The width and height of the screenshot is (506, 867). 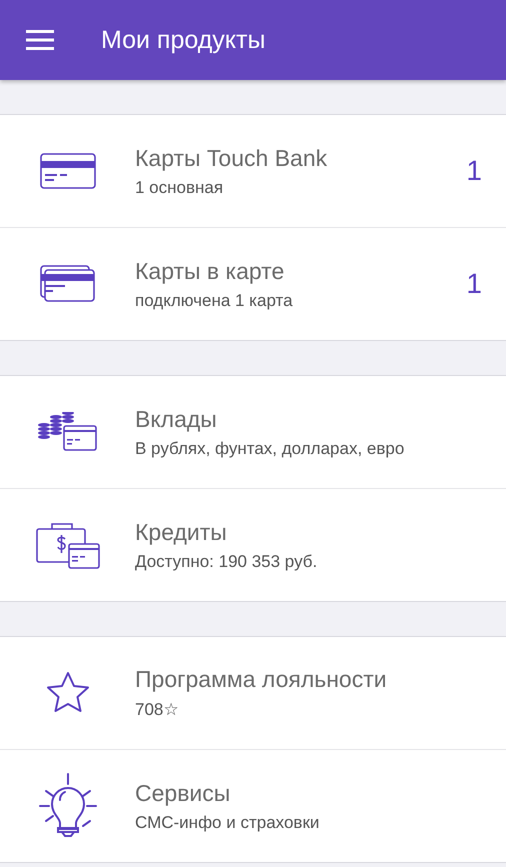 I want to click on product-title: Карты в карте, so click(x=210, y=271).